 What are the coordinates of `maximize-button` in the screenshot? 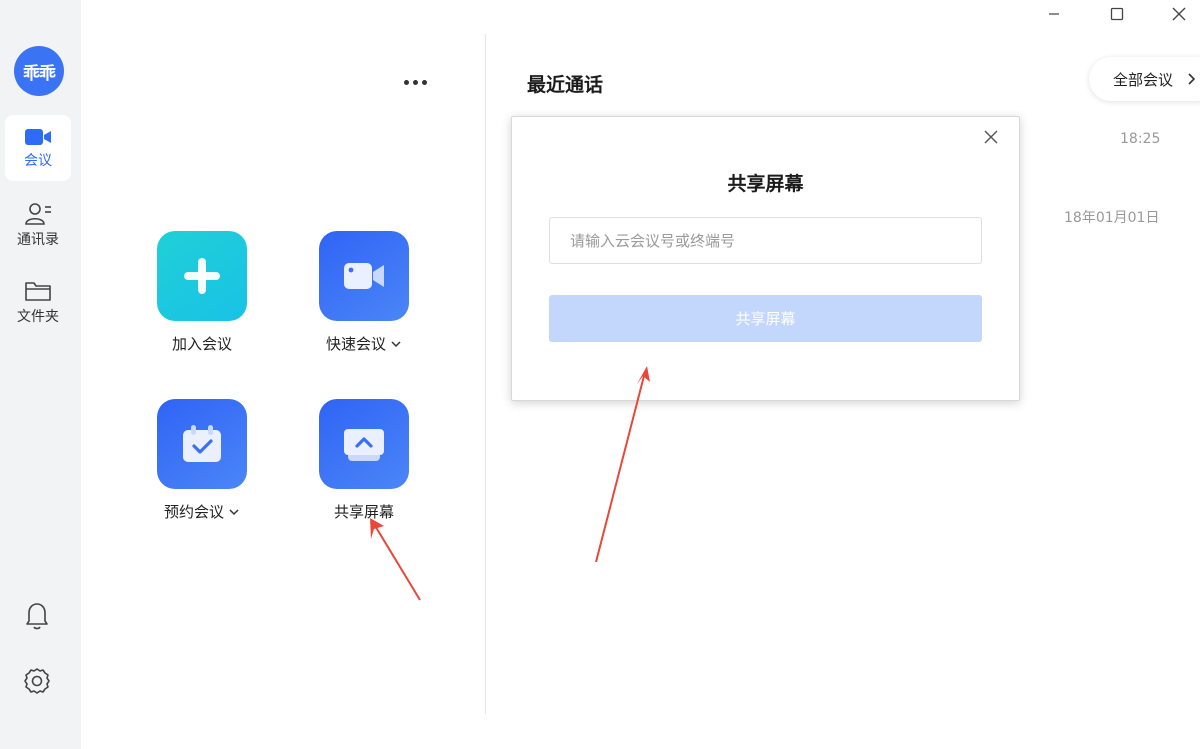 It's located at (1117, 14).